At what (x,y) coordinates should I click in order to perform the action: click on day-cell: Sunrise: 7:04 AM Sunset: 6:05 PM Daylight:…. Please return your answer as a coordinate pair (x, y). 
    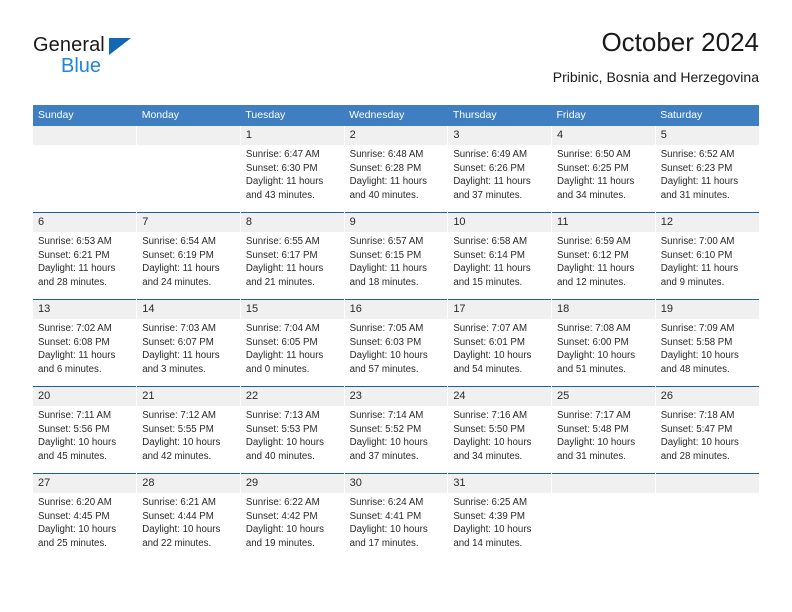
    Looking at the image, I should click on (292, 353).